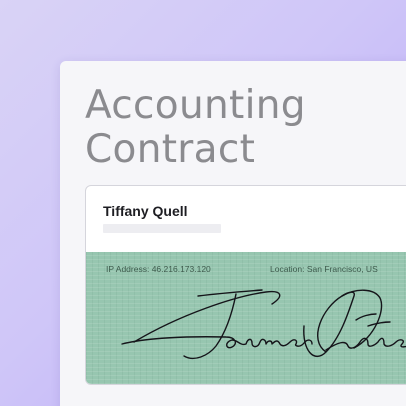  Describe the element at coordinates (263, 324) in the screenshot. I see `handwritten-signature-icon` at that location.